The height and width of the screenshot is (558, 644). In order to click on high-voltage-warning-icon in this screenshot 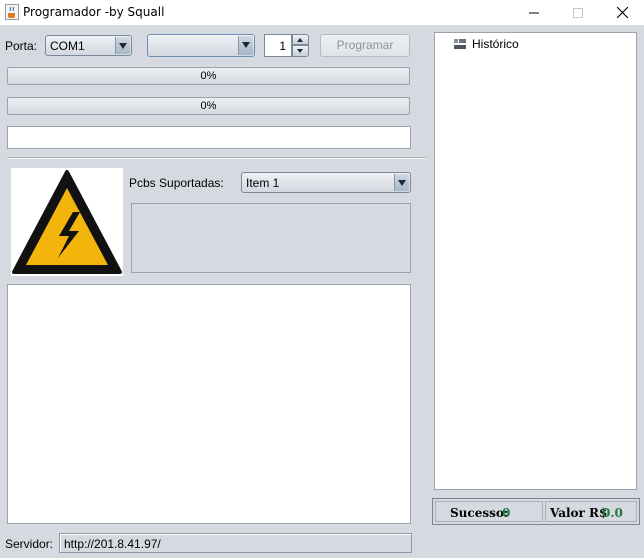, I will do `click(67, 222)`.